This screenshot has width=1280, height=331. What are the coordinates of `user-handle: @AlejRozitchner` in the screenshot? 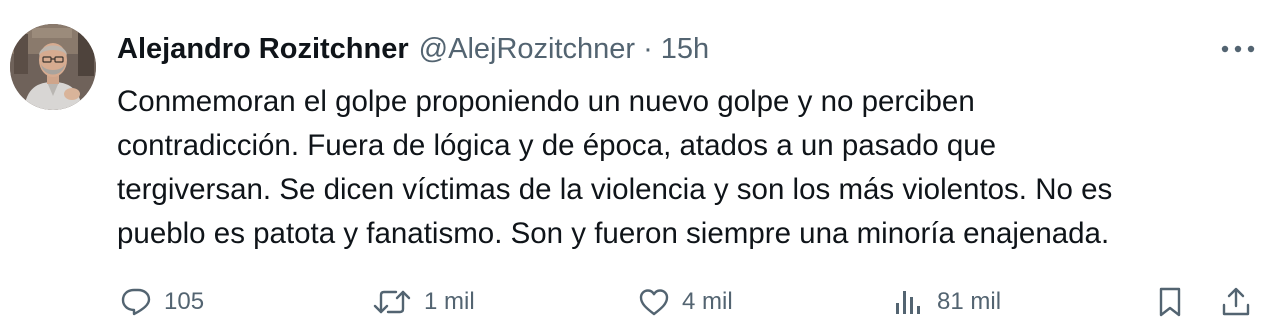 It's located at (527, 49).